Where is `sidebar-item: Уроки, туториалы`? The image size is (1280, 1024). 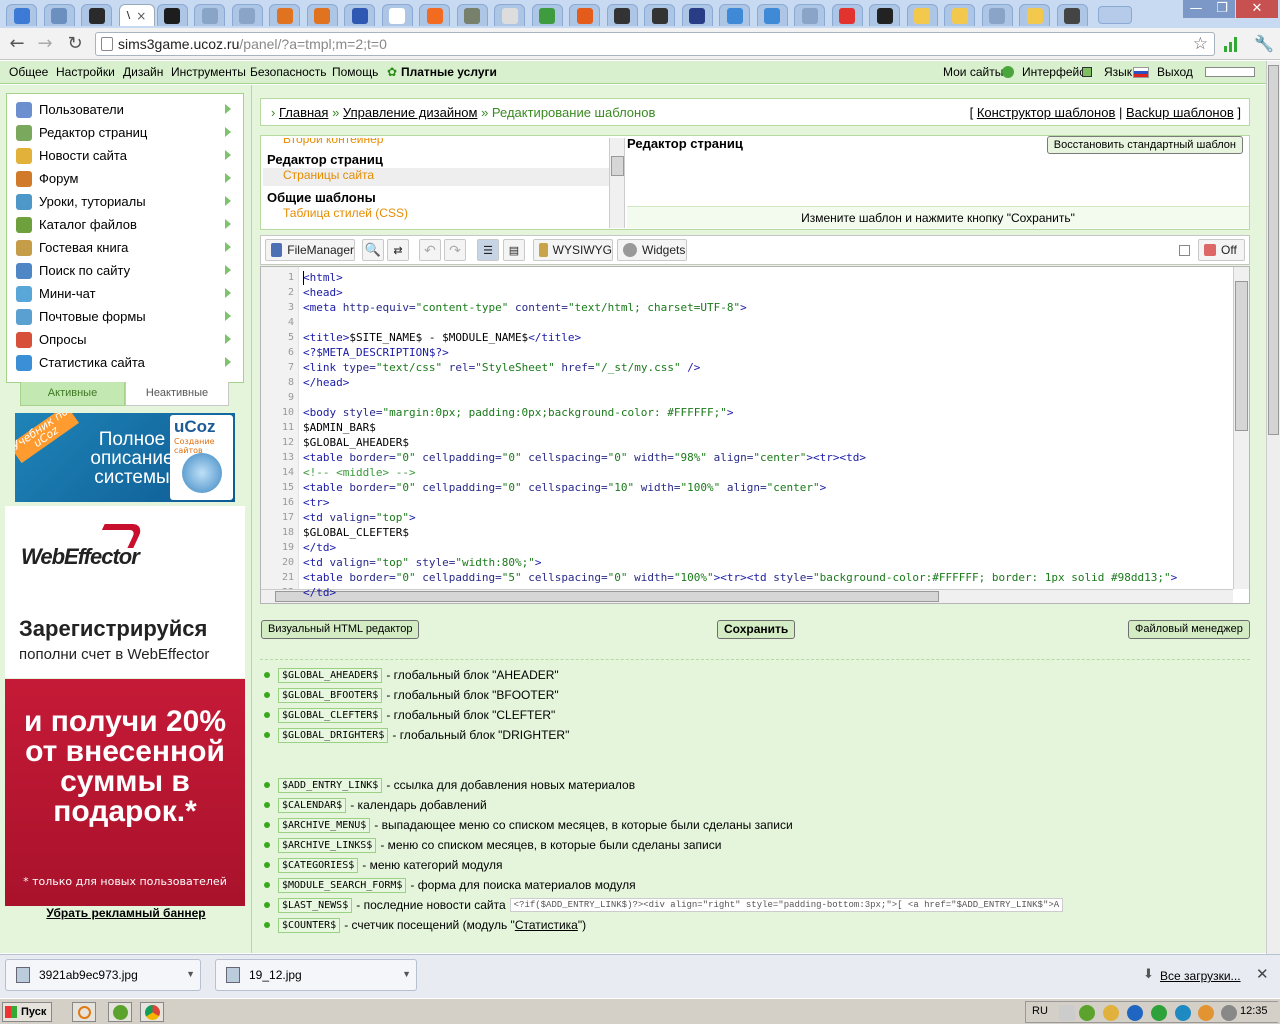 sidebar-item: Уроки, туториалы is located at coordinates (125, 201).